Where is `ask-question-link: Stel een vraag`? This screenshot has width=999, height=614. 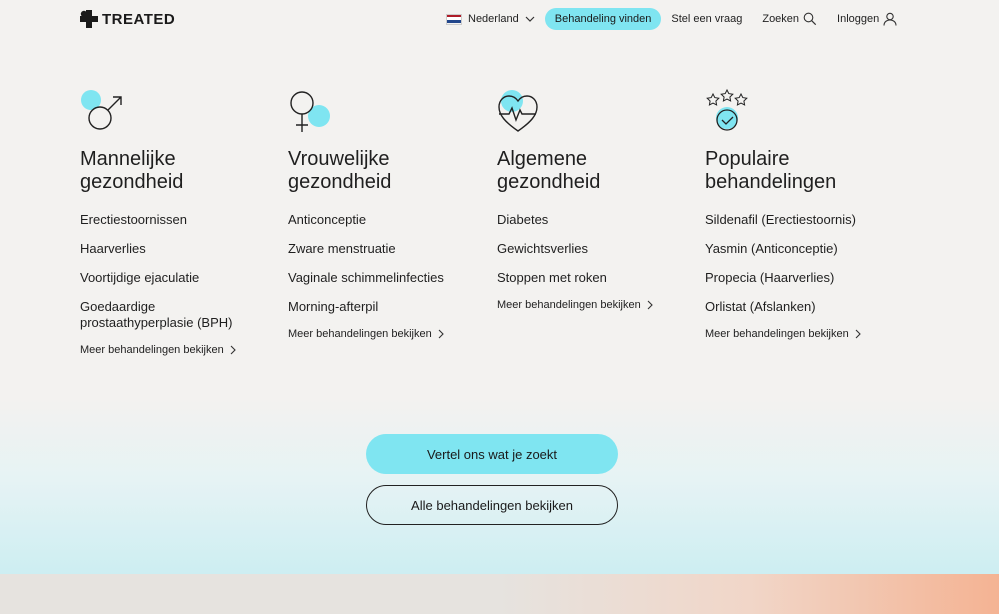 ask-question-link: Stel een vraag is located at coordinates (706, 19).